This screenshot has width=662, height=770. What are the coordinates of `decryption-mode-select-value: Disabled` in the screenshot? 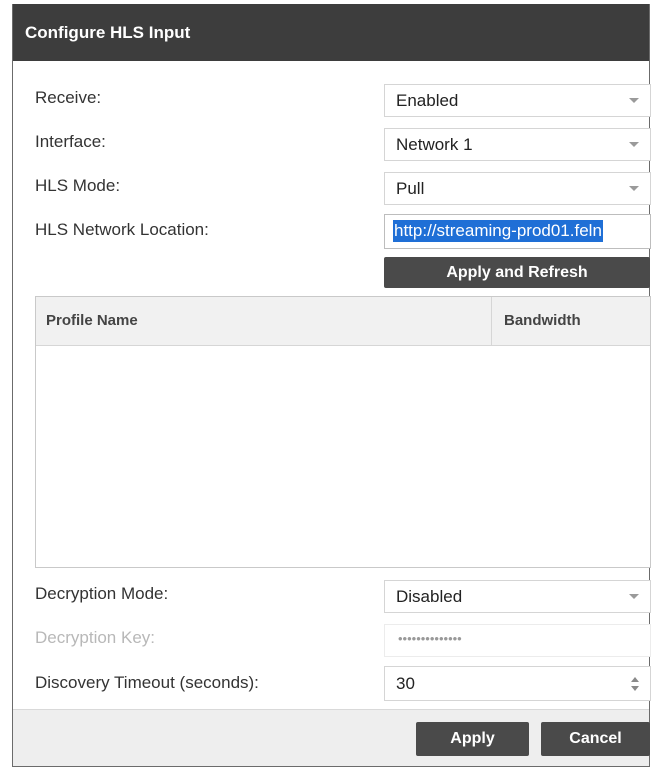 It's located at (429, 596).